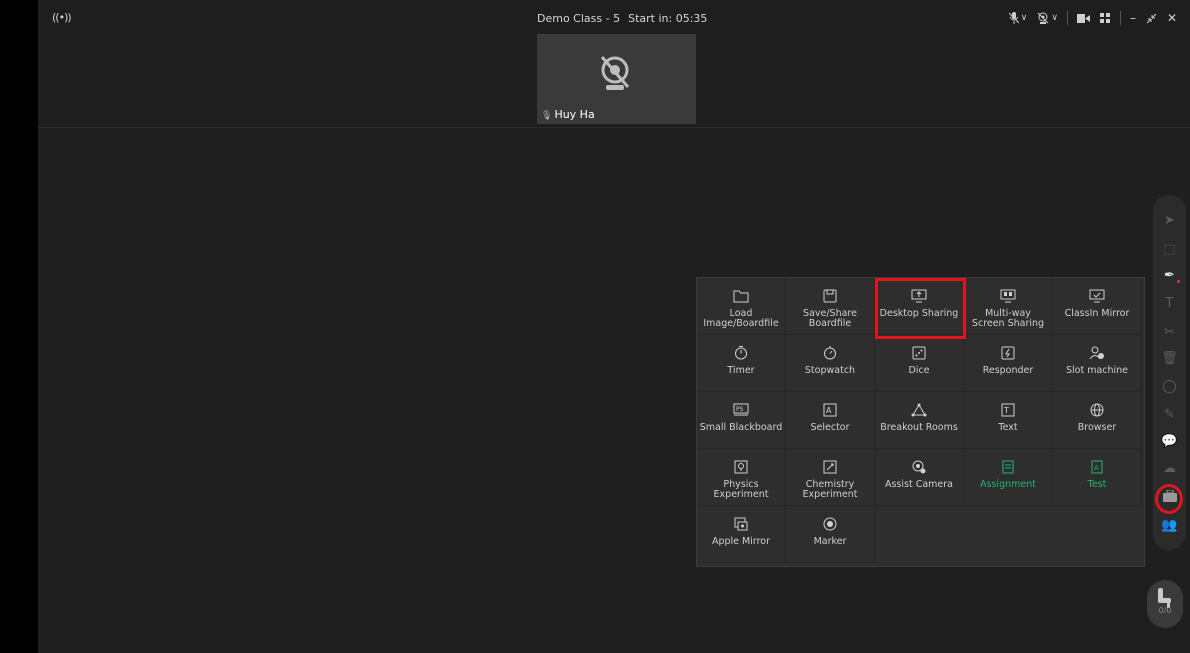  What do you see at coordinates (741, 534) in the screenshot?
I see `tool-apple-mirror: Apple Mirror` at bounding box center [741, 534].